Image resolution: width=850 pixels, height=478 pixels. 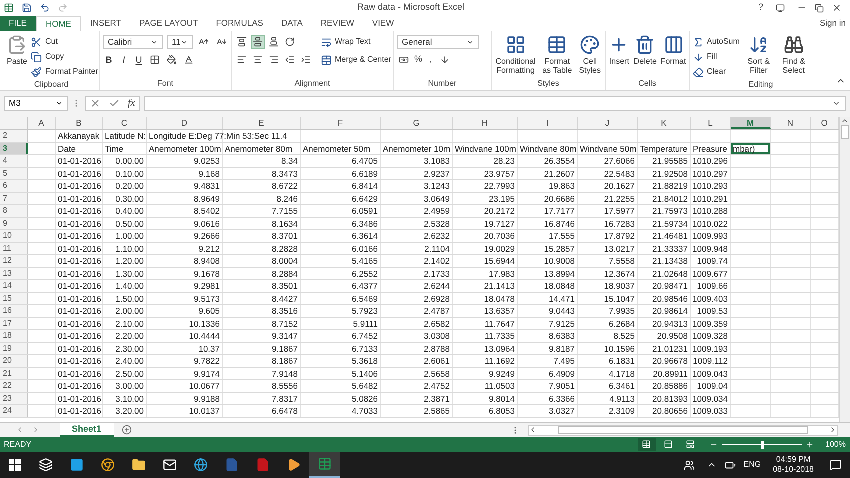 What do you see at coordinates (761, 8) in the screenshot?
I see `help-button: ?` at bounding box center [761, 8].